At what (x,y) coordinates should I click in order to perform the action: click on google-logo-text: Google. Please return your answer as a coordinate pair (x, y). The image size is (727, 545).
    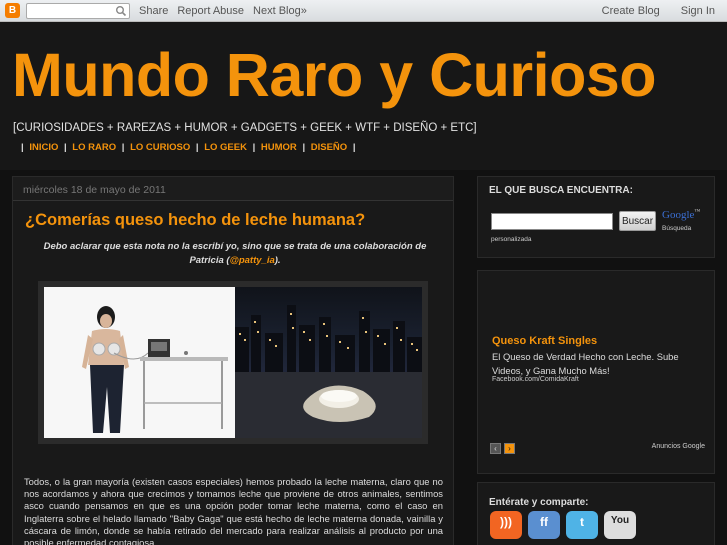
    Looking at the image, I should click on (678, 215).